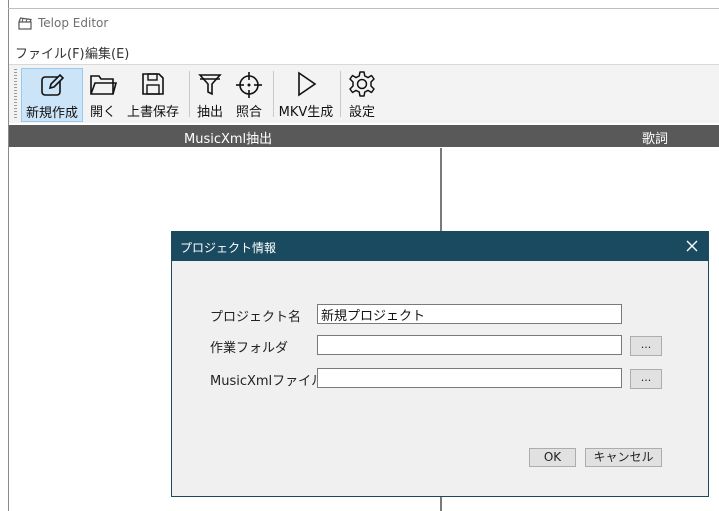 The image size is (719, 511). What do you see at coordinates (248, 112) in the screenshot?
I see `collate-label: 照合` at bounding box center [248, 112].